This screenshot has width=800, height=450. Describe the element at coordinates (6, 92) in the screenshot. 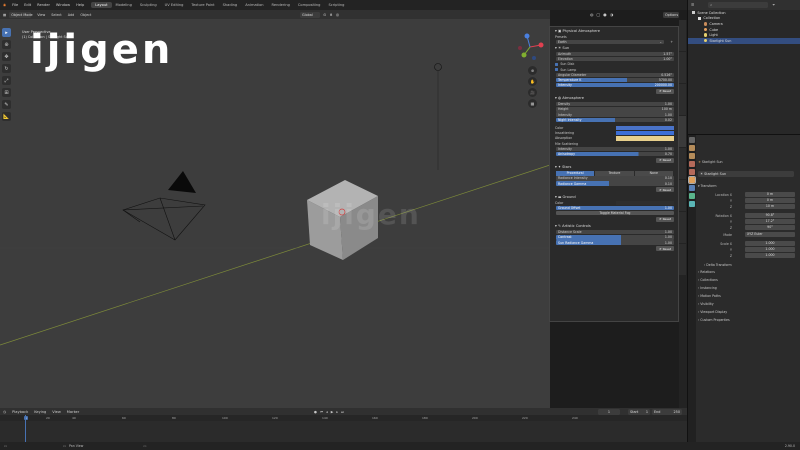

I see `transform-icon: ⊞` at that location.